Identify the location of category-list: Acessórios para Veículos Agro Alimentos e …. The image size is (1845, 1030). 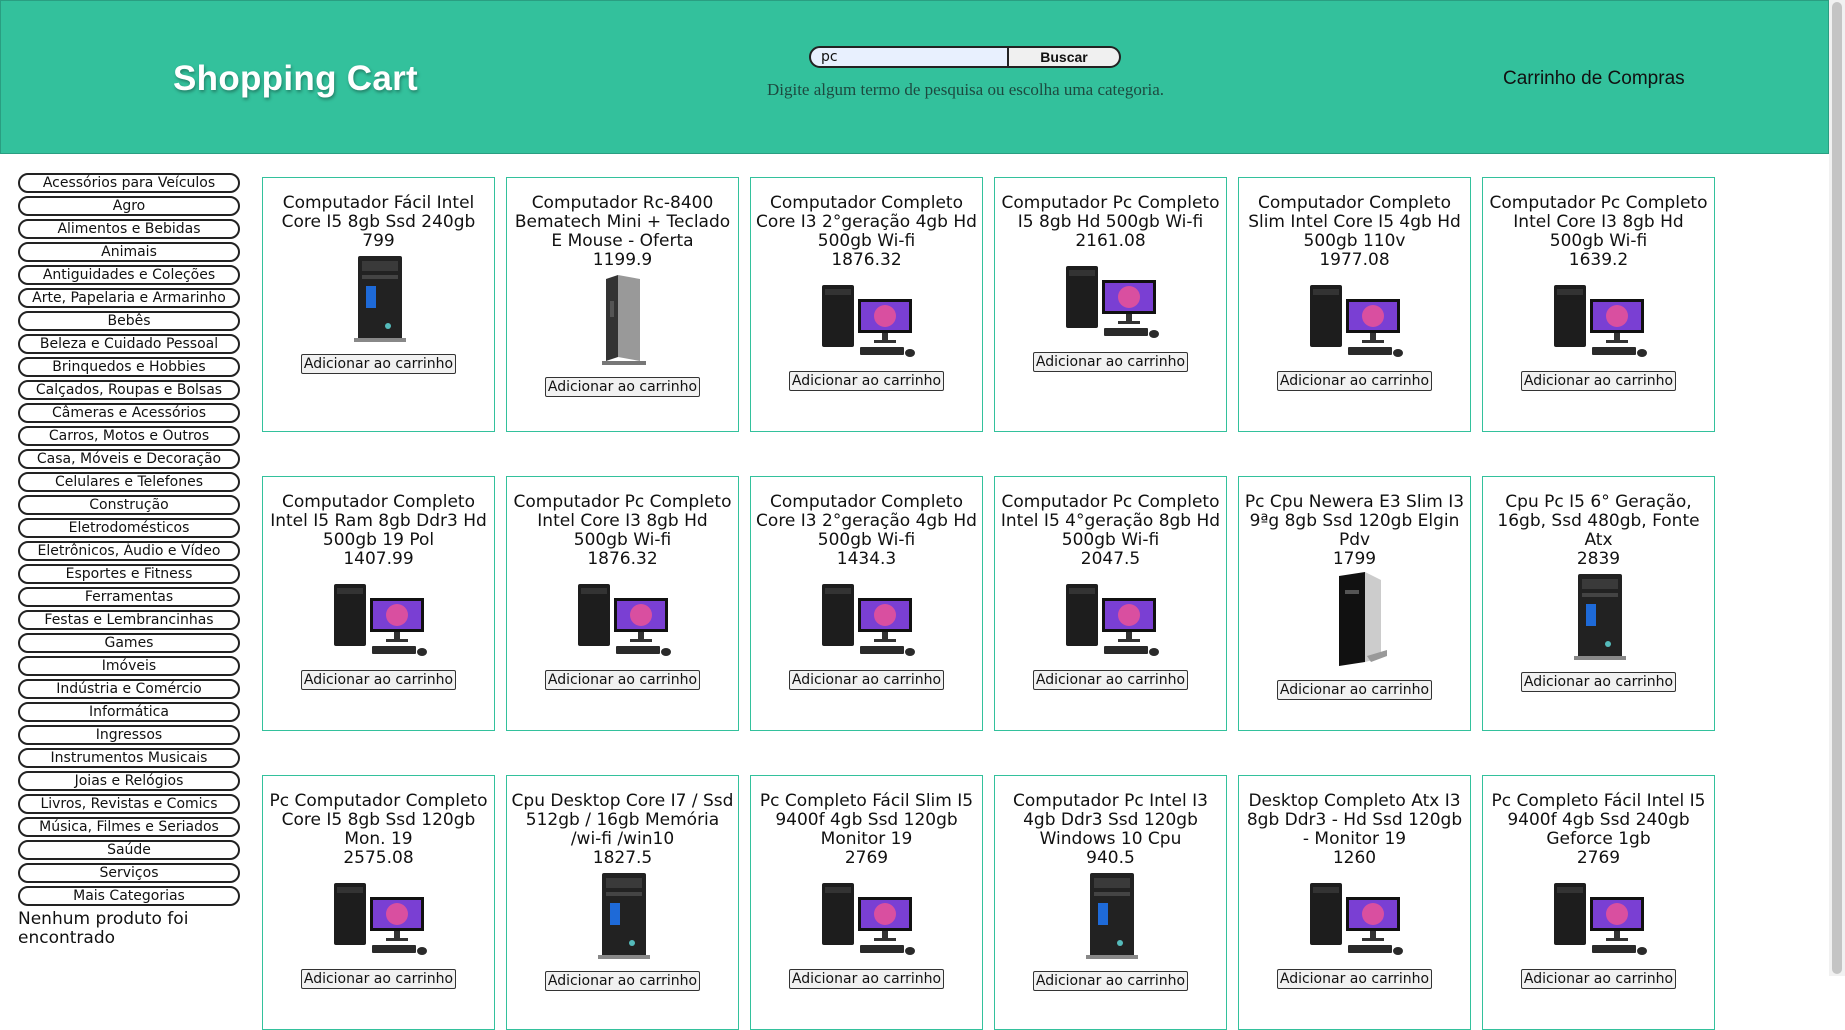
(129, 539).